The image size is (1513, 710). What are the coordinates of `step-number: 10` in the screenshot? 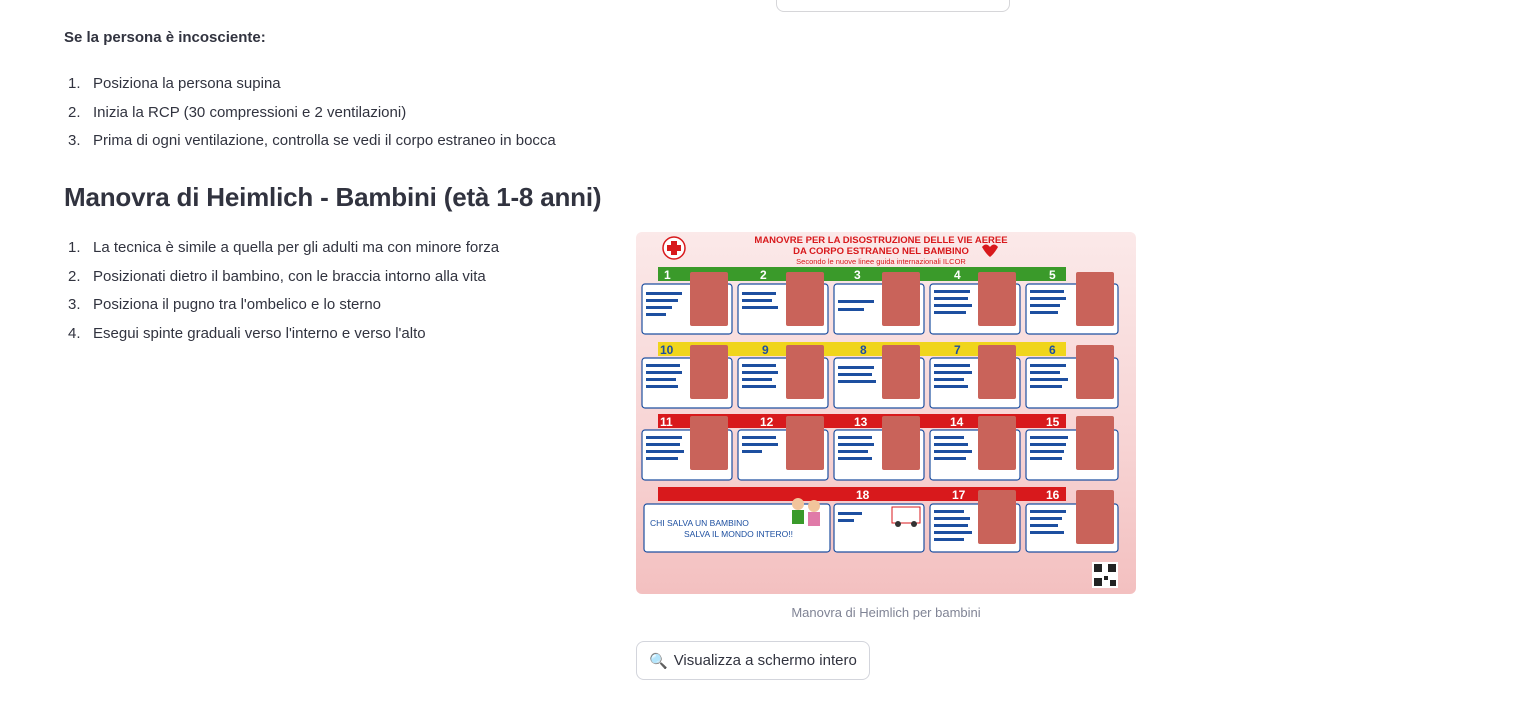 It's located at (667, 350).